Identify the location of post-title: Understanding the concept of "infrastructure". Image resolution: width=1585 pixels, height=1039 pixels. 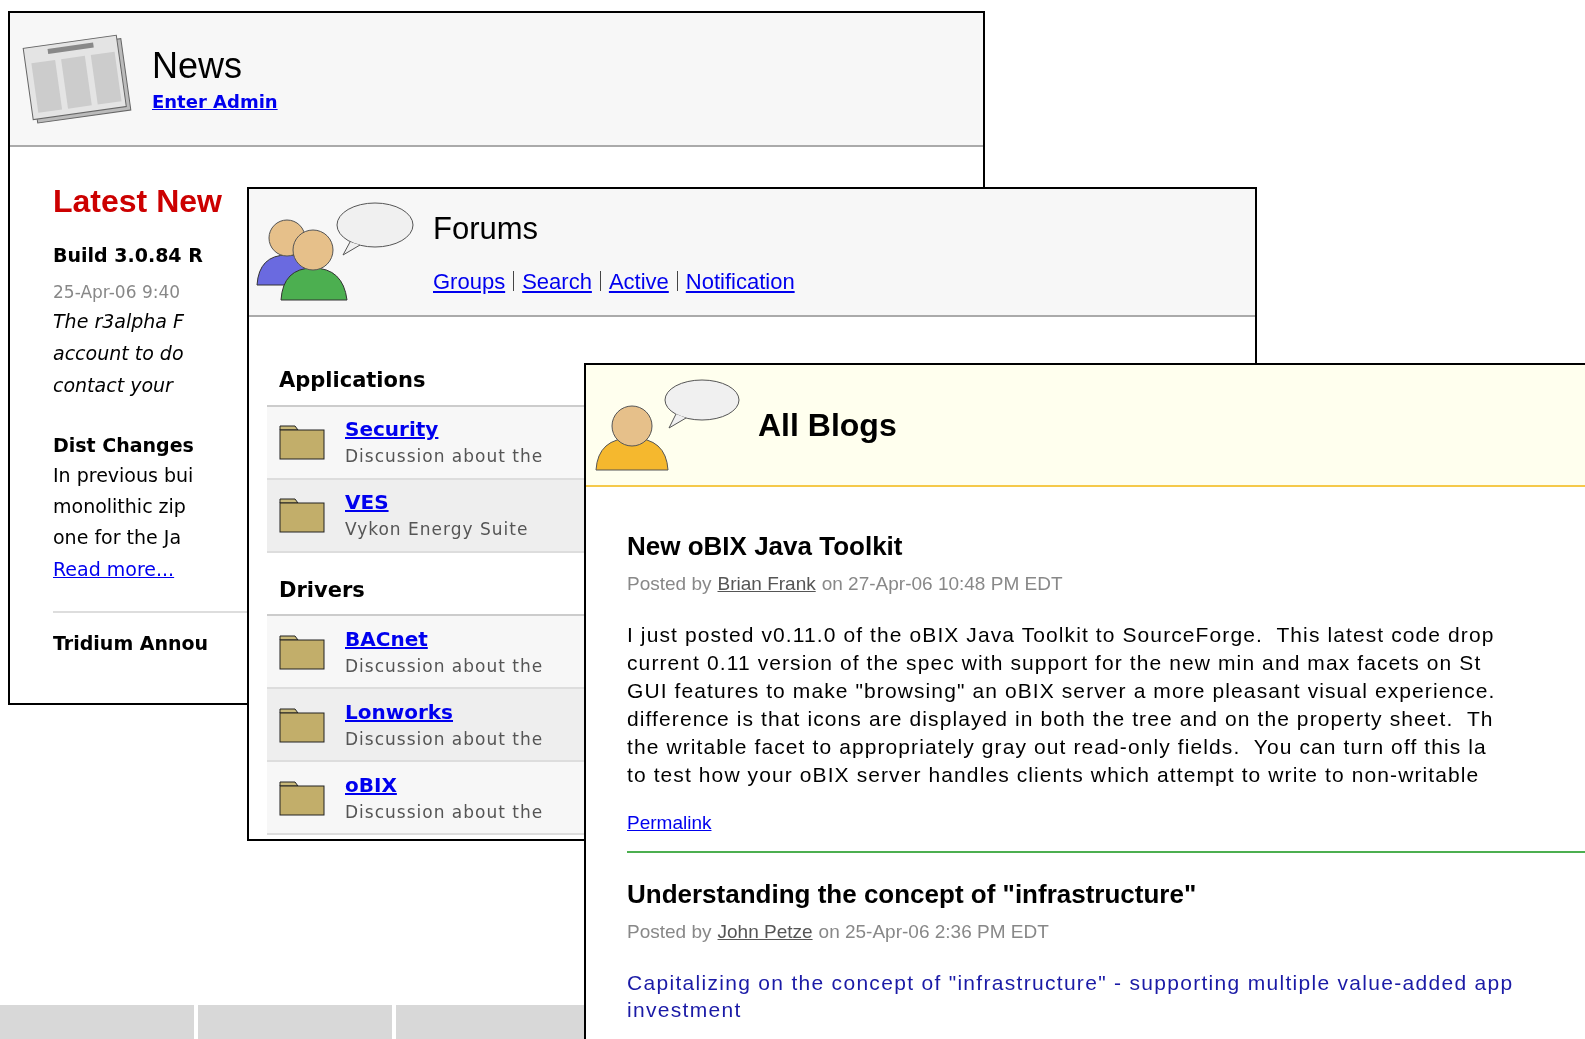
(912, 894).